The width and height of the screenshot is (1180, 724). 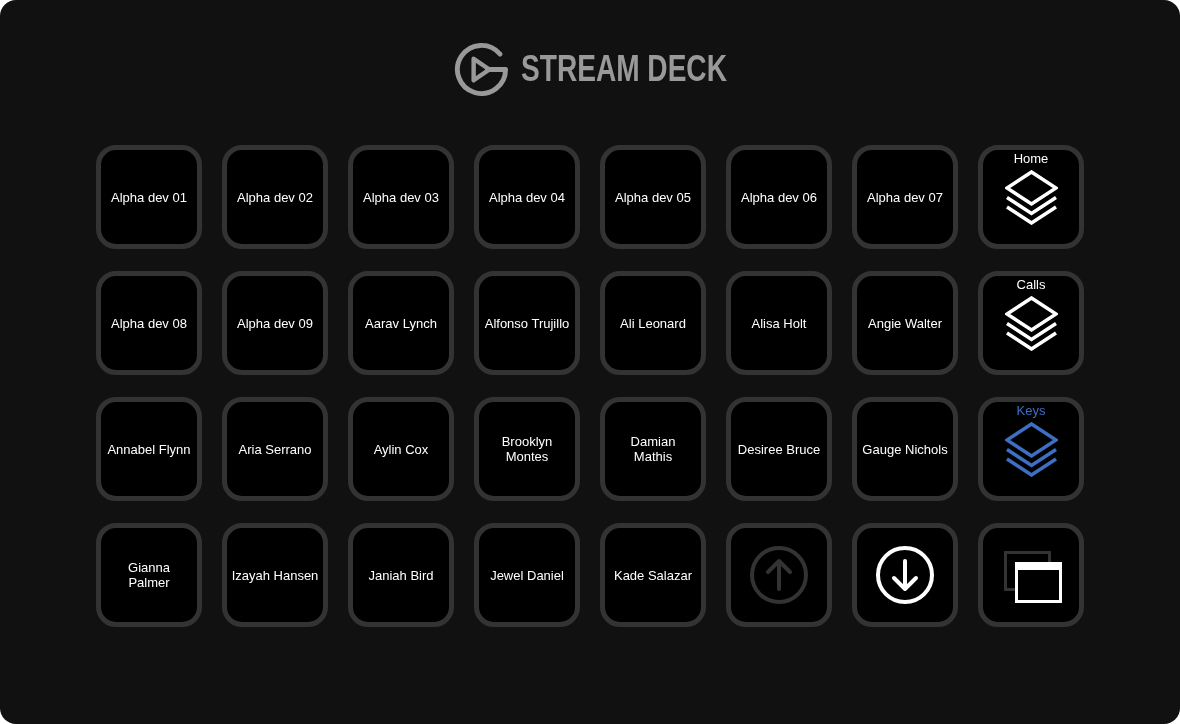 What do you see at coordinates (149, 449) in the screenshot?
I see `deck-key: Annabel Flynn` at bounding box center [149, 449].